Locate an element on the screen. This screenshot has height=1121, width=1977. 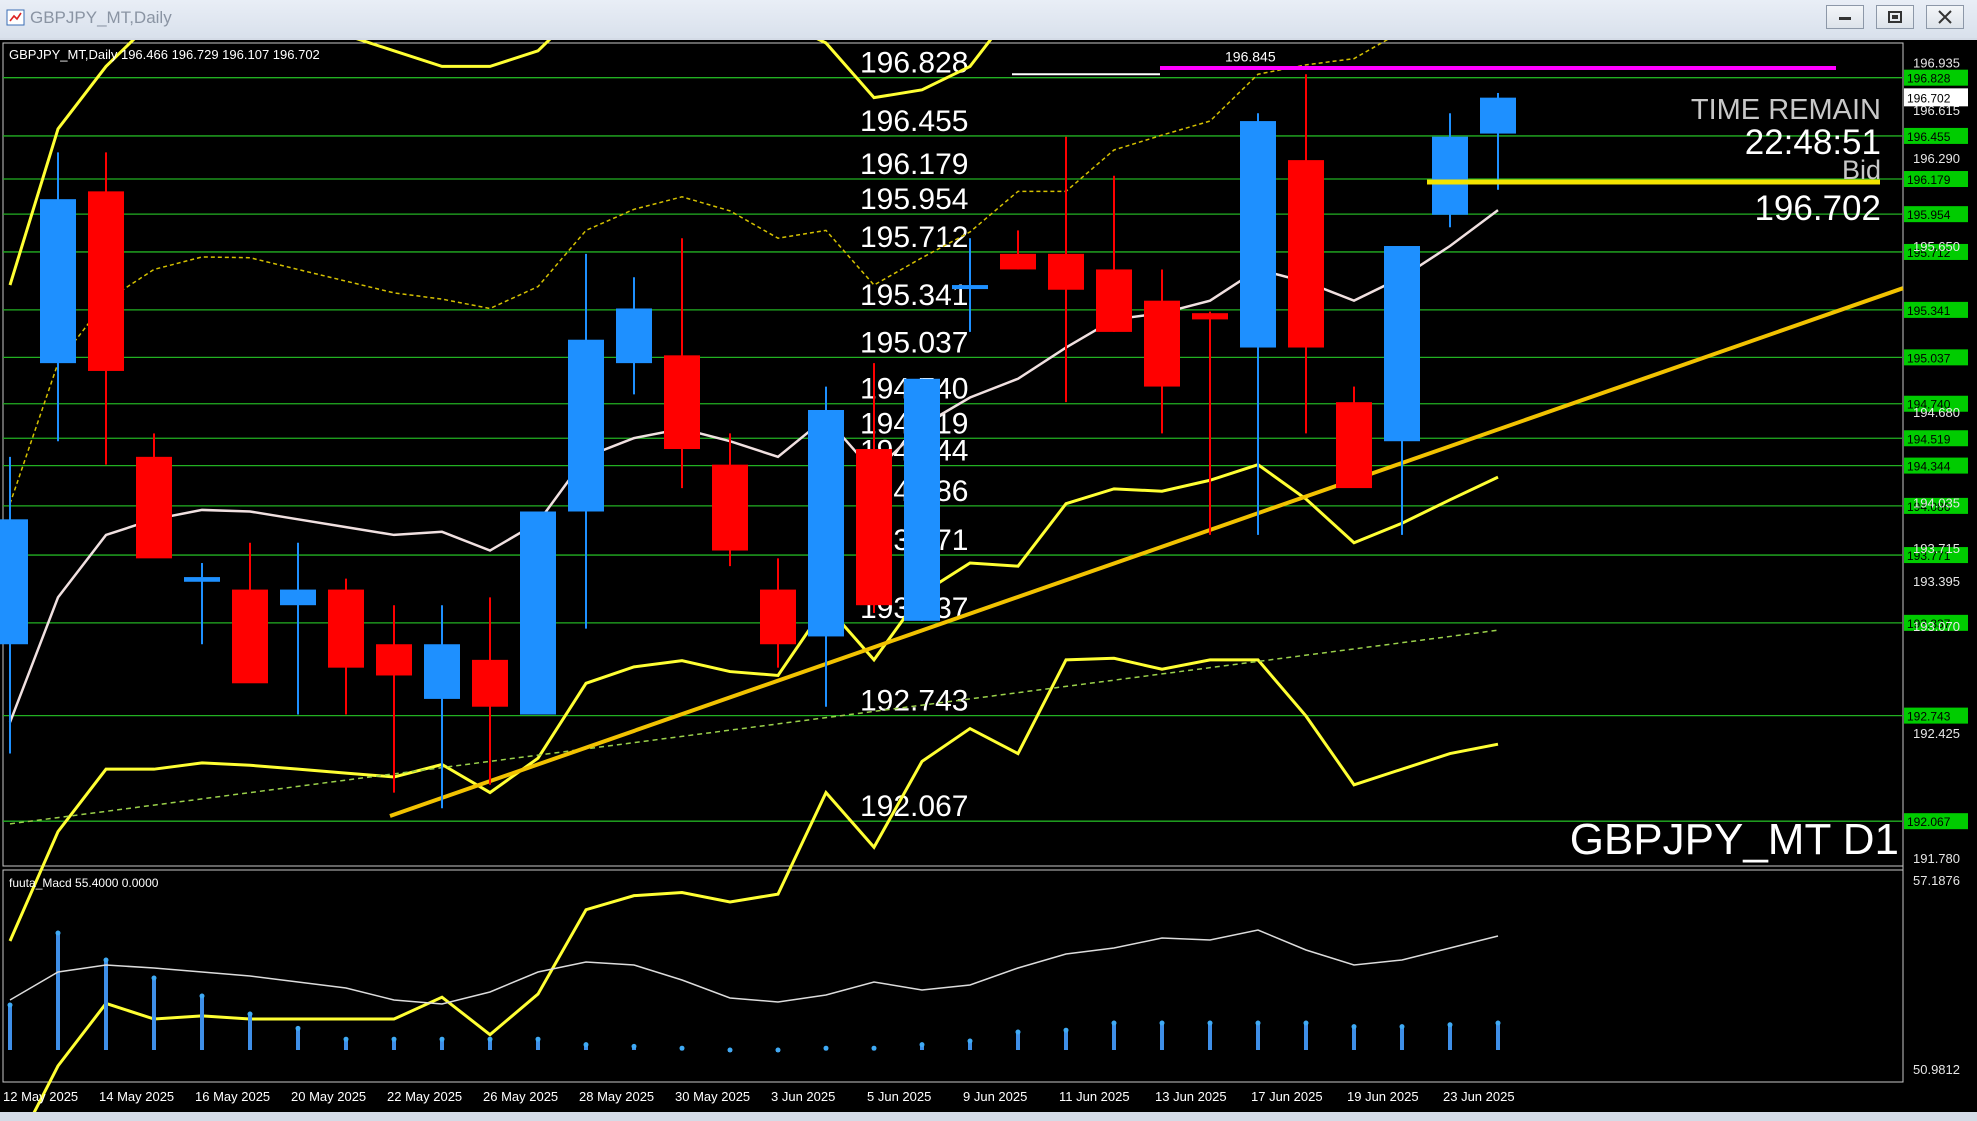
high-marker: 196.845 is located at coordinates (1250, 57).